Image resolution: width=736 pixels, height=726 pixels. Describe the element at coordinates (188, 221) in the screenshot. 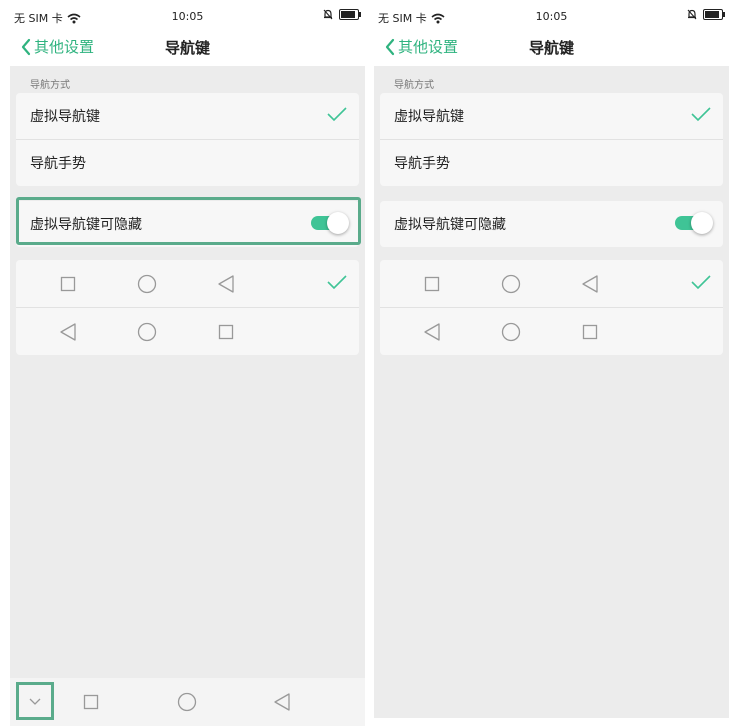

I see `highlight-frame` at that location.